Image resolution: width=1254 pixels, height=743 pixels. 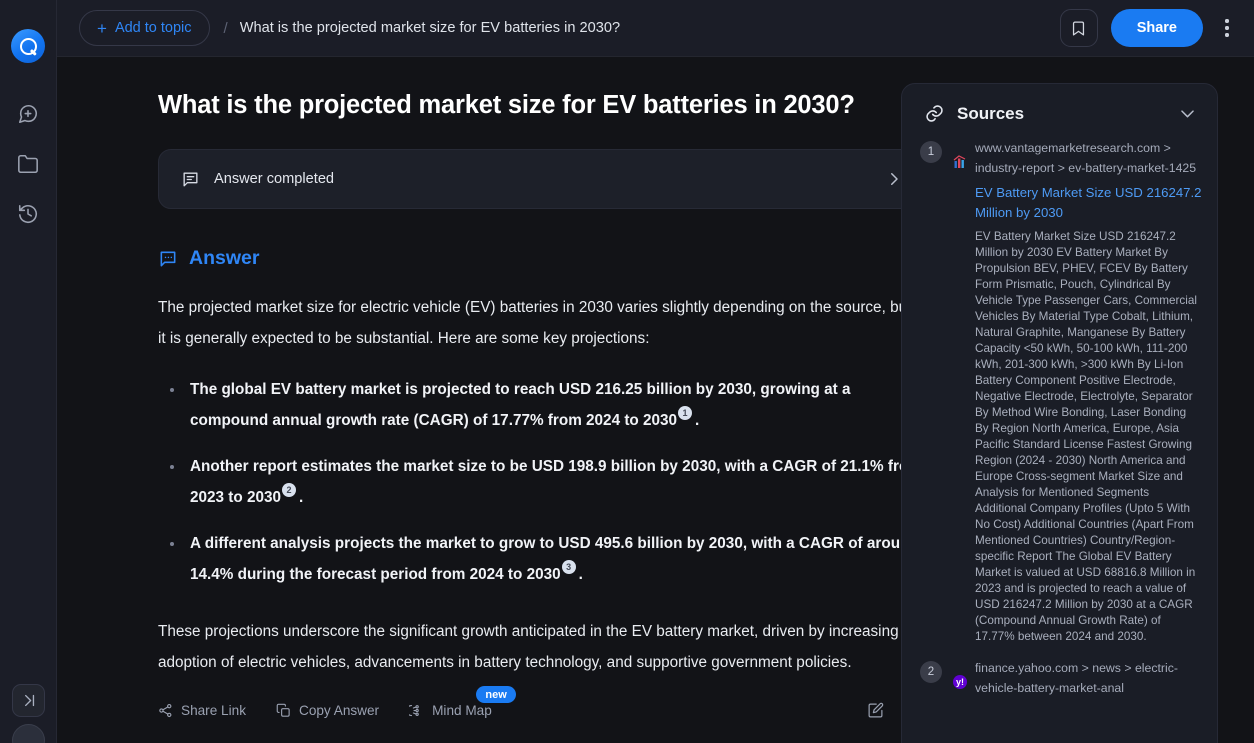 What do you see at coordinates (931, 152) in the screenshot?
I see `source-number: 1` at bounding box center [931, 152].